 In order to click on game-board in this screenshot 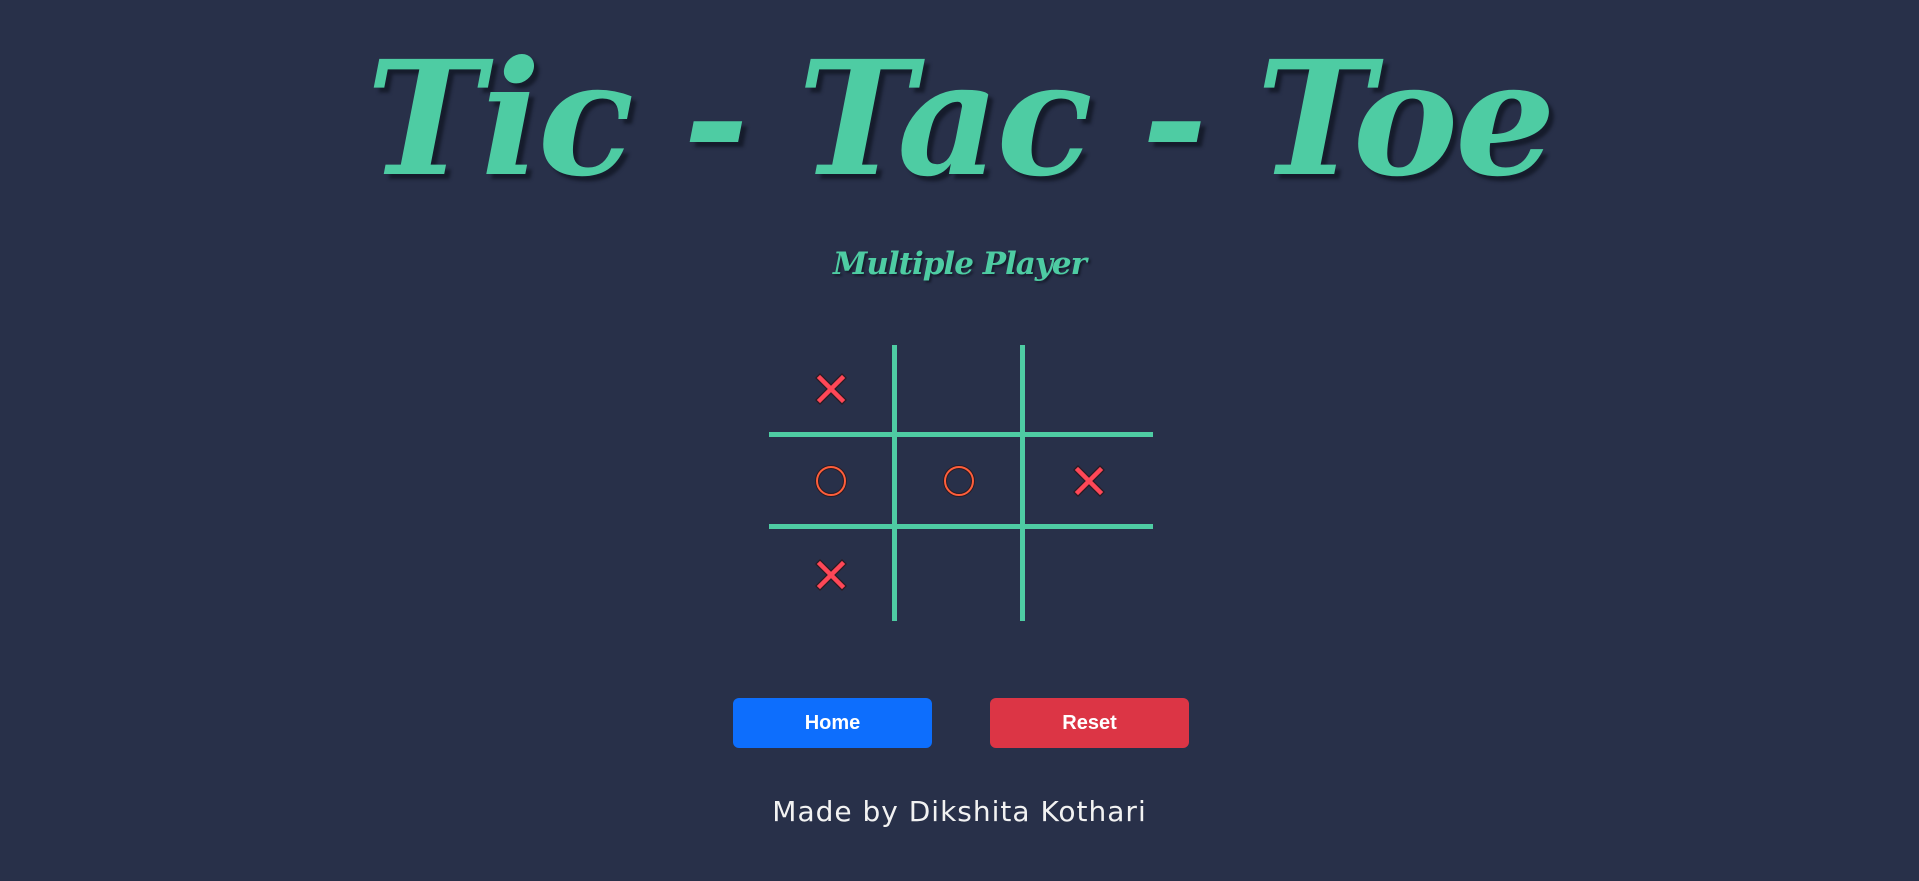, I will do `click(961, 483)`.